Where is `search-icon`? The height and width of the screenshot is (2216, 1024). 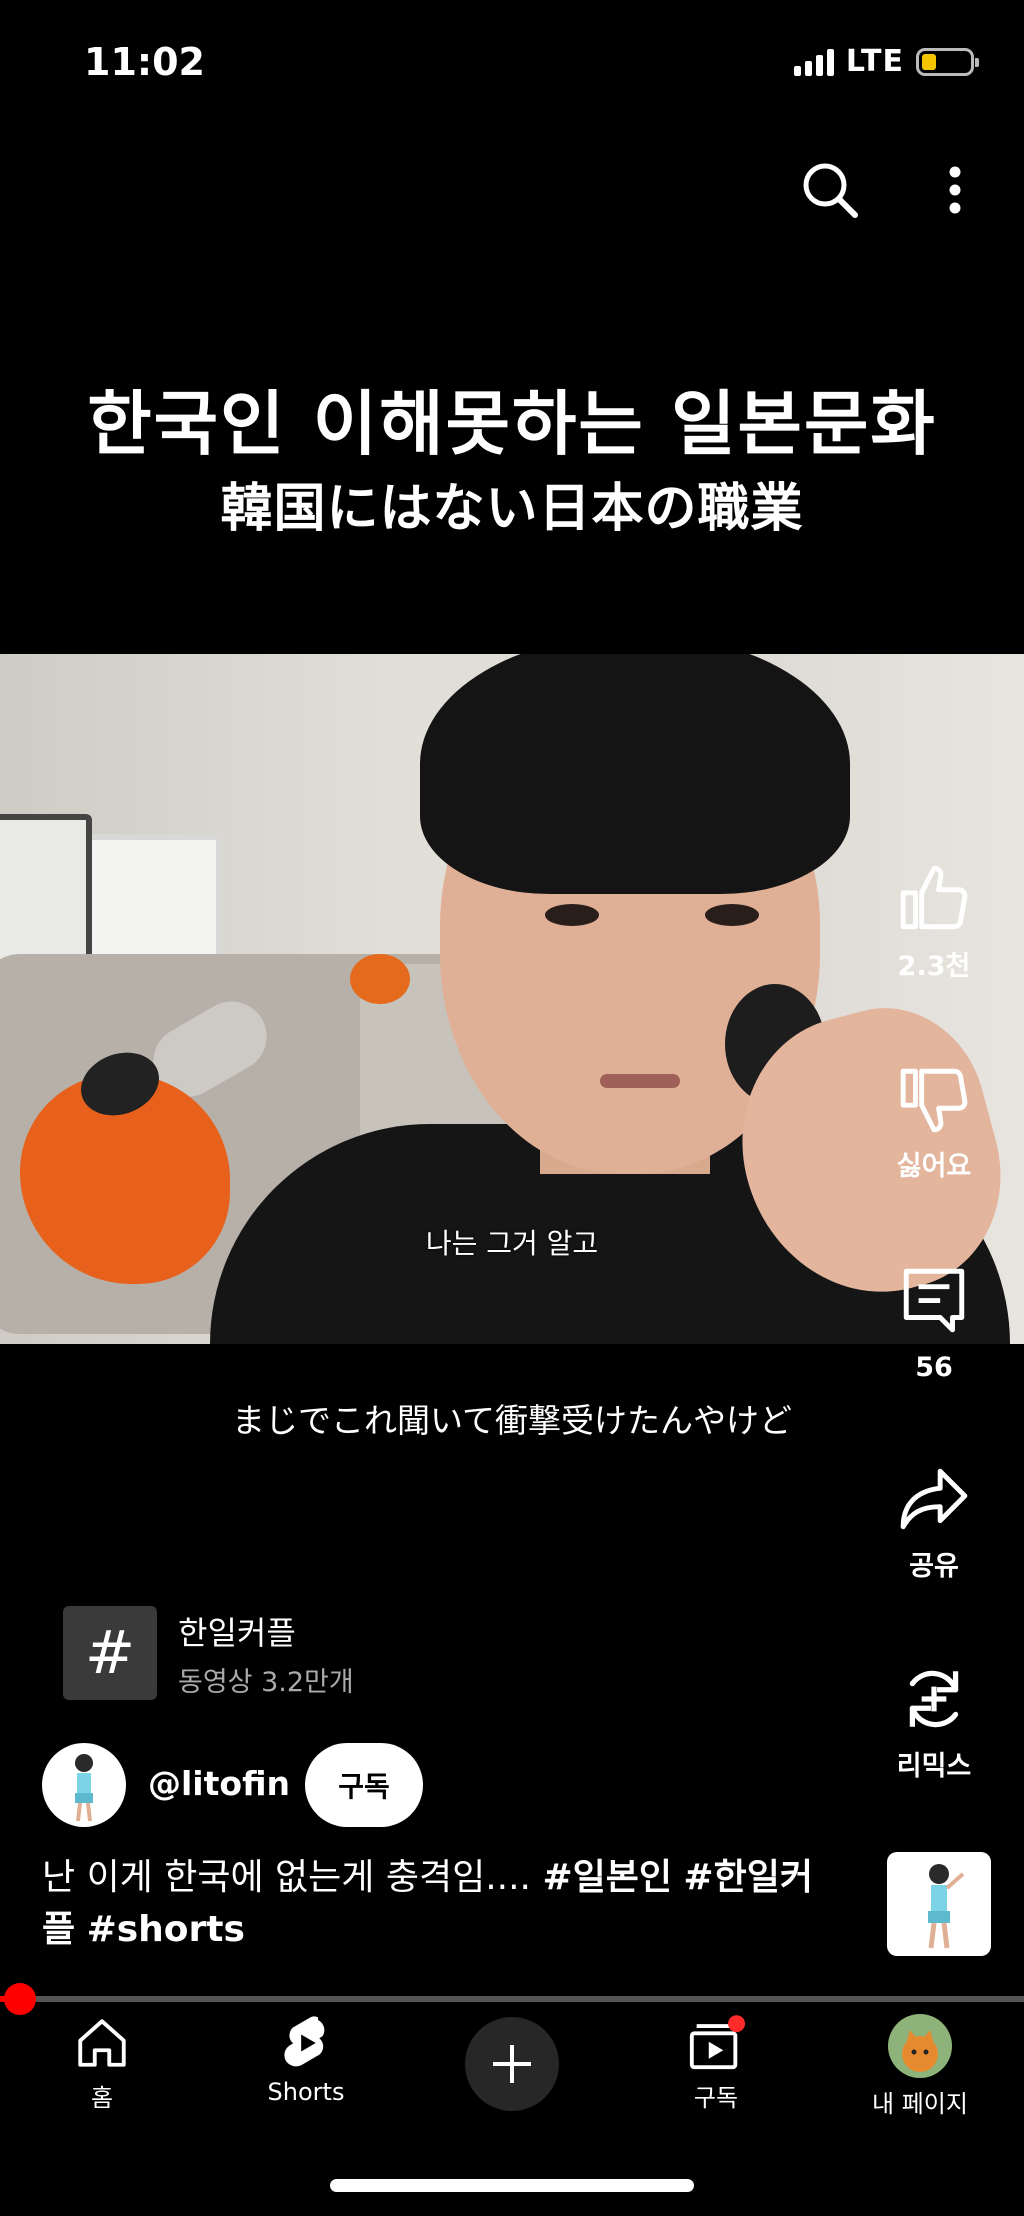
search-icon is located at coordinates (830, 190).